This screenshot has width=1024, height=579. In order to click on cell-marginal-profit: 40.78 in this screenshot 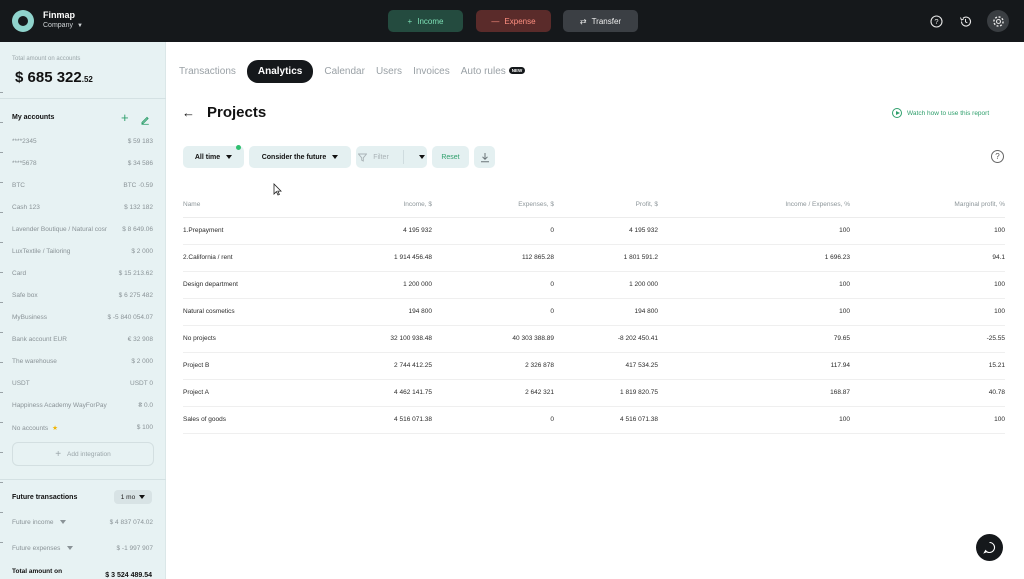, I will do `click(927, 393)`.